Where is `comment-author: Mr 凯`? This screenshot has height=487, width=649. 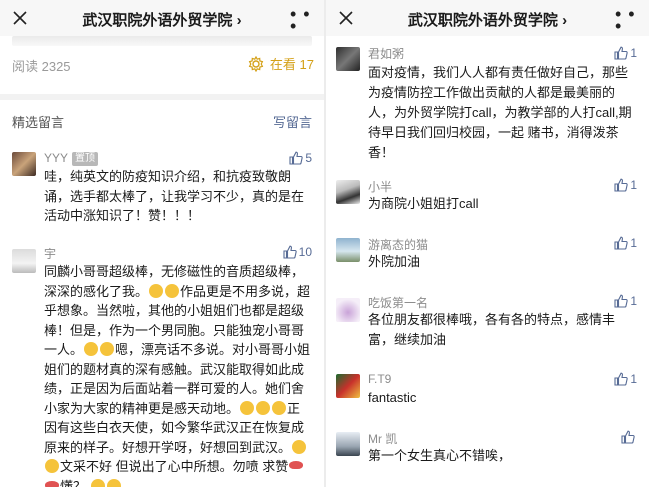 comment-author: Mr 凯 is located at coordinates (383, 439).